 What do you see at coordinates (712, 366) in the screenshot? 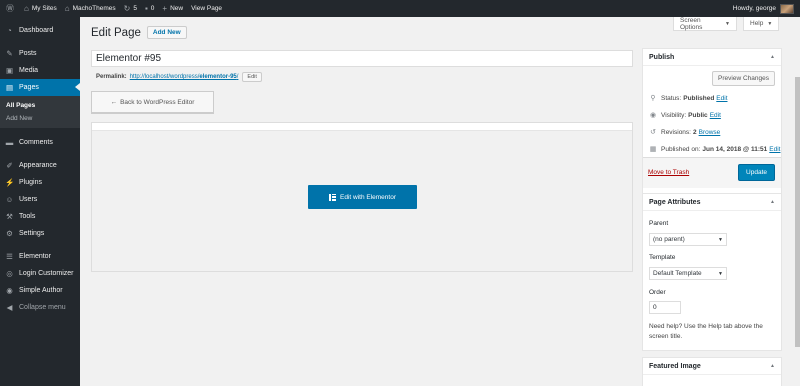
I see `featured-image-header: Featured Image ▲` at bounding box center [712, 366].